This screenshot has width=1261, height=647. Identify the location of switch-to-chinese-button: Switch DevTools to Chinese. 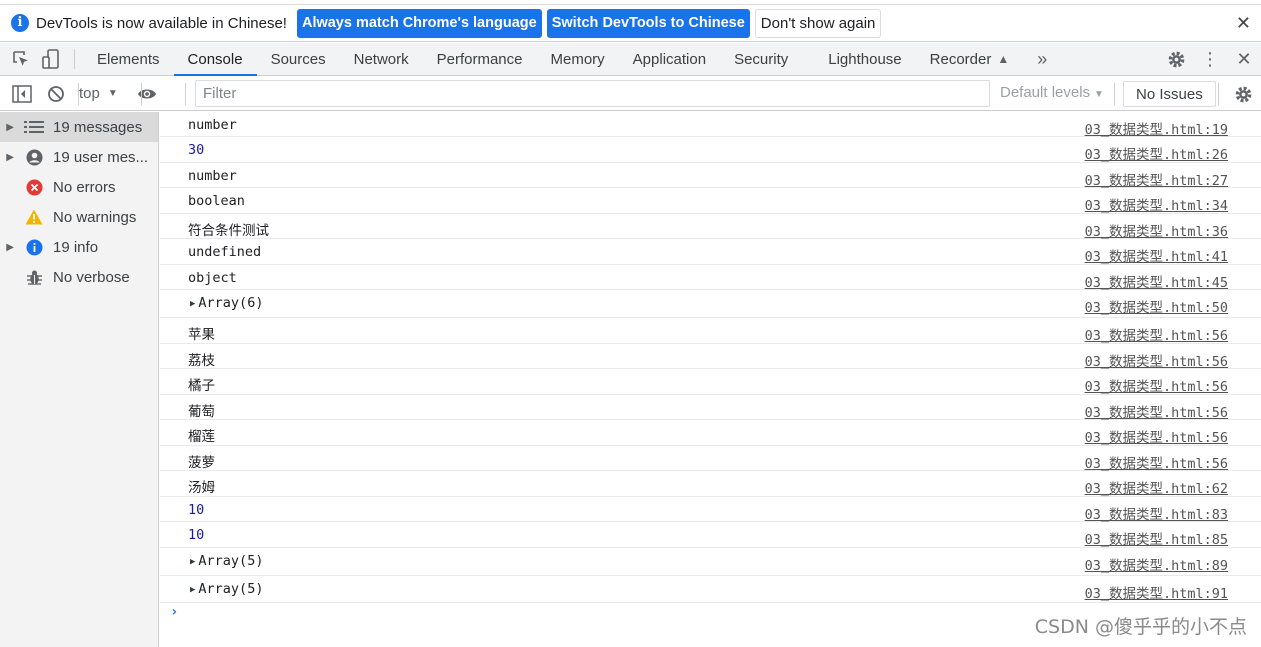
(648, 23).